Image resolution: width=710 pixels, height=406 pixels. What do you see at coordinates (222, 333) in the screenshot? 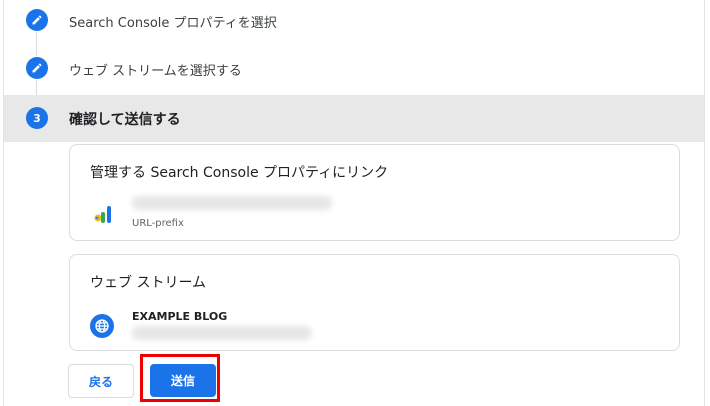
I see `redacted-stream-url` at bounding box center [222, 333].